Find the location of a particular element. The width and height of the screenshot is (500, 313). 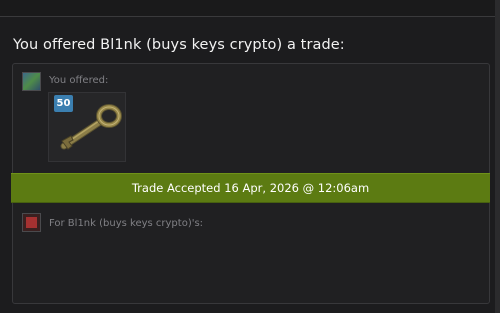

you-offered-label: You offered: is located at coordinates (79, 80).